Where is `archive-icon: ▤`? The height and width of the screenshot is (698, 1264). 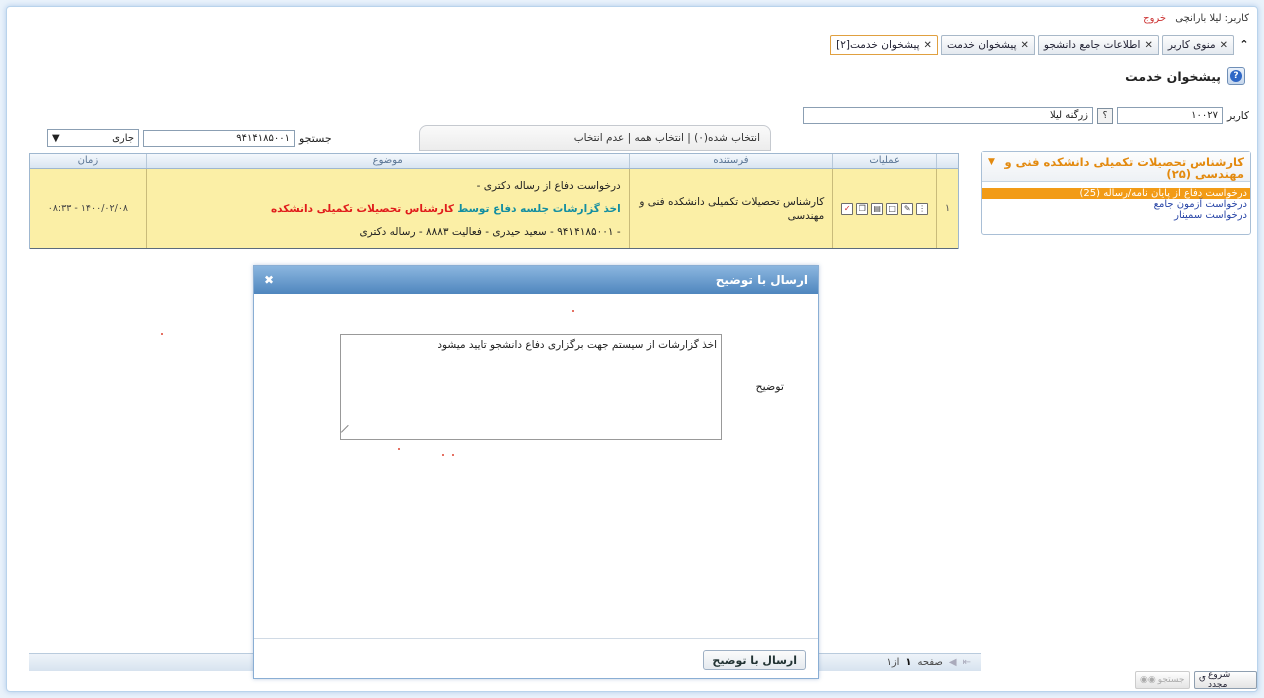 archive-icon: ▤ is located at coordinates (877, 208).